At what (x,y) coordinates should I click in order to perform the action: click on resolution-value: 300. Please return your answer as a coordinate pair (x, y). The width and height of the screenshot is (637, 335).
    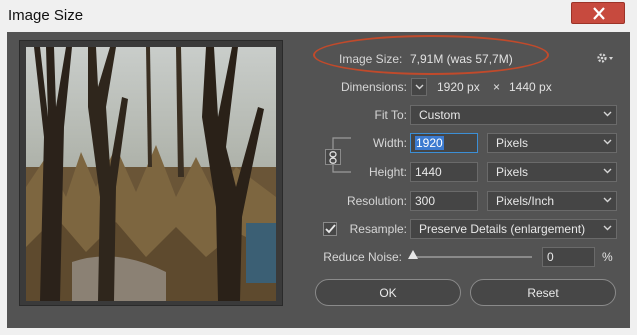
    Looking at the image, I should click on (425, 201).